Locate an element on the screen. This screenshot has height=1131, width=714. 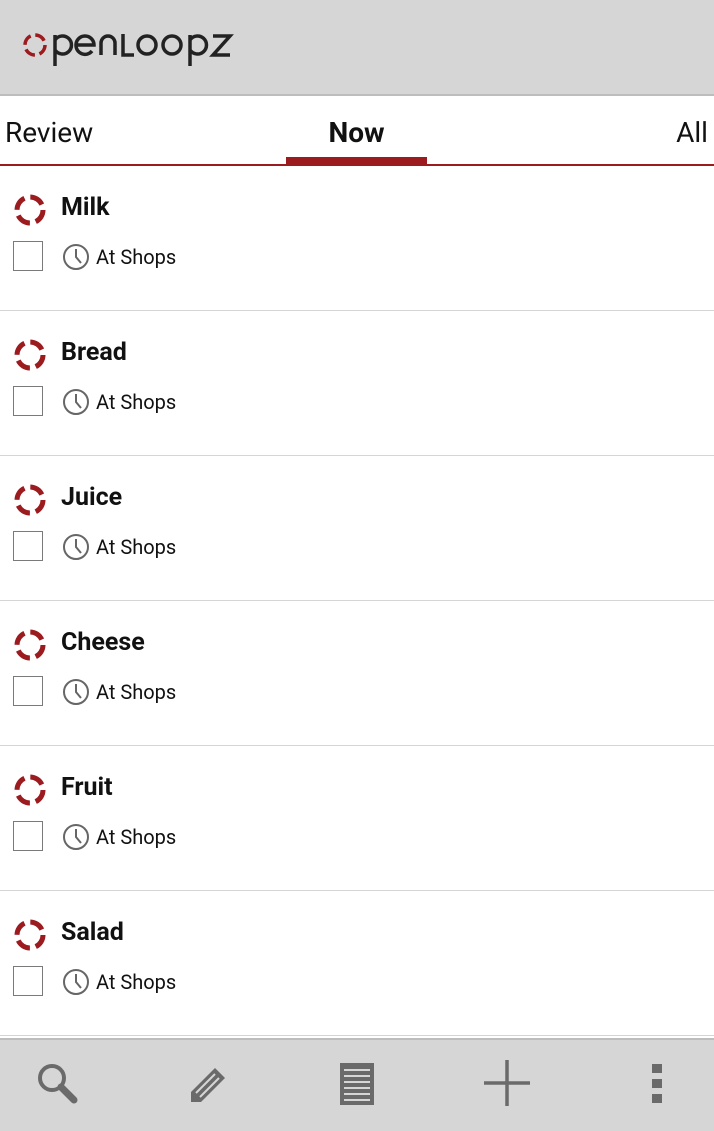
list-view-button is located at coordinates (357, 1088).